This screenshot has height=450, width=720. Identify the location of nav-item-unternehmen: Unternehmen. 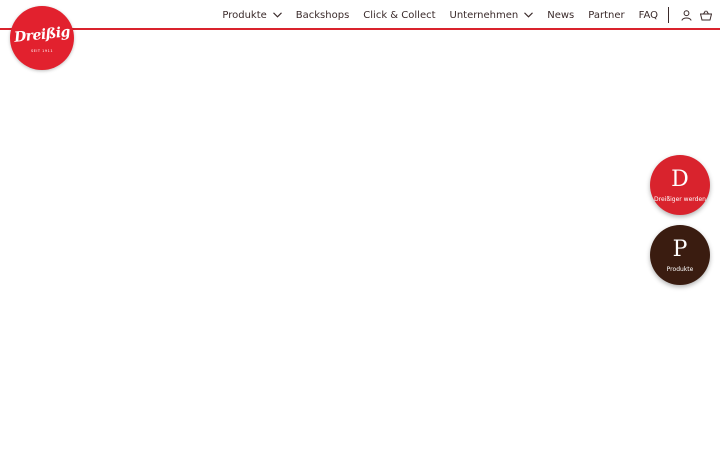
(492, 15).